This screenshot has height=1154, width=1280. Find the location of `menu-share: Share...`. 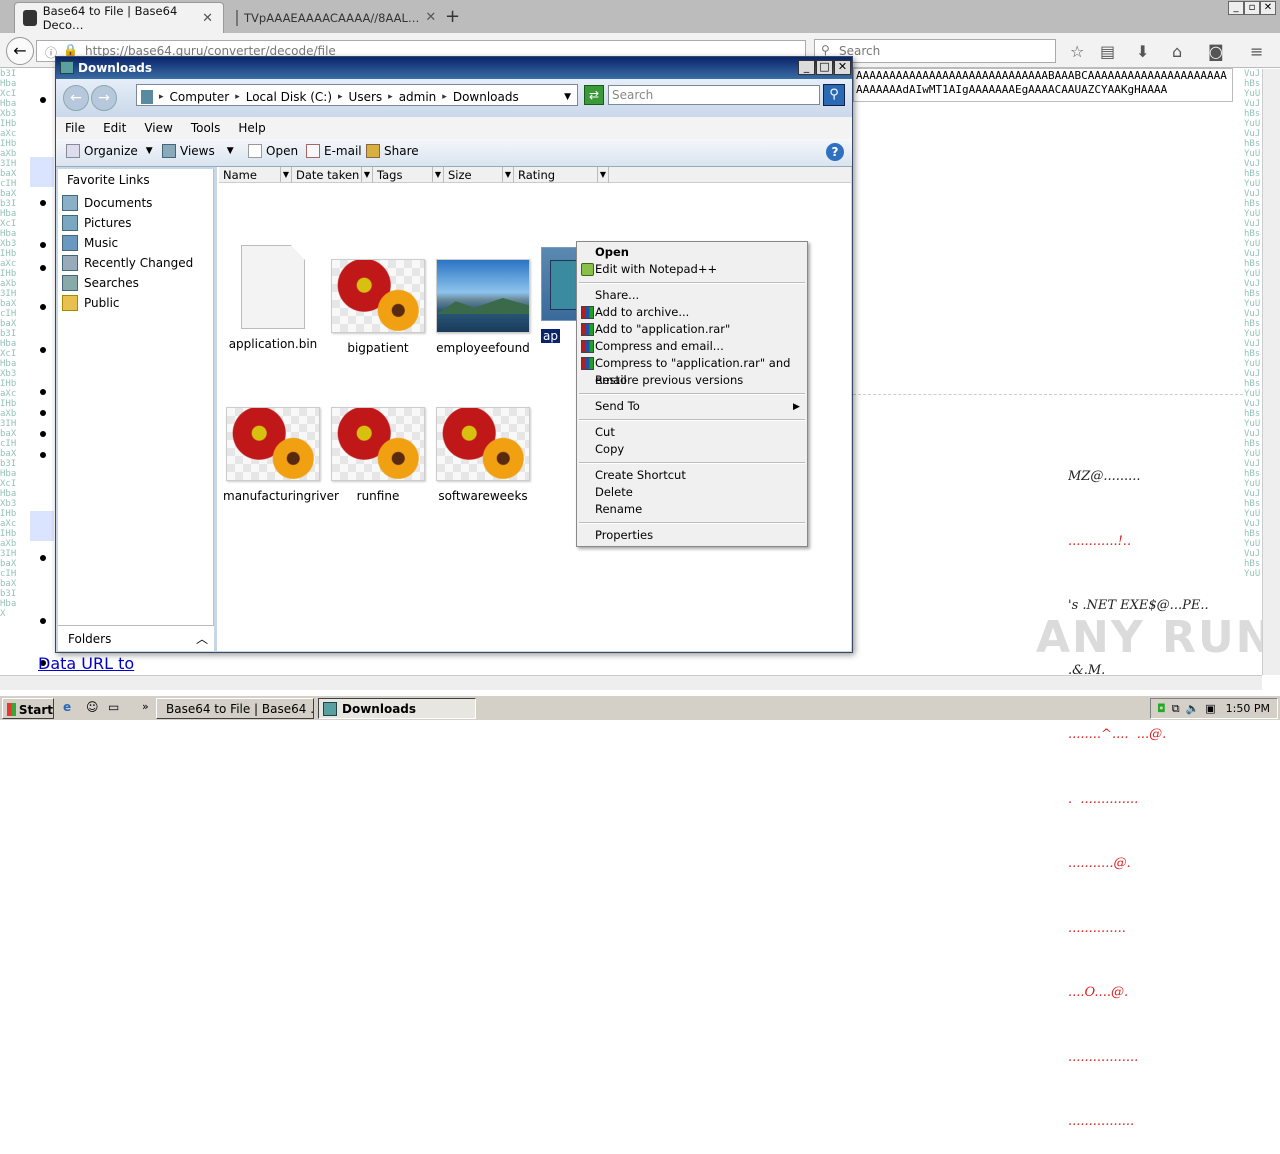

menu-share: Share... is located at coordinates (617, 295).